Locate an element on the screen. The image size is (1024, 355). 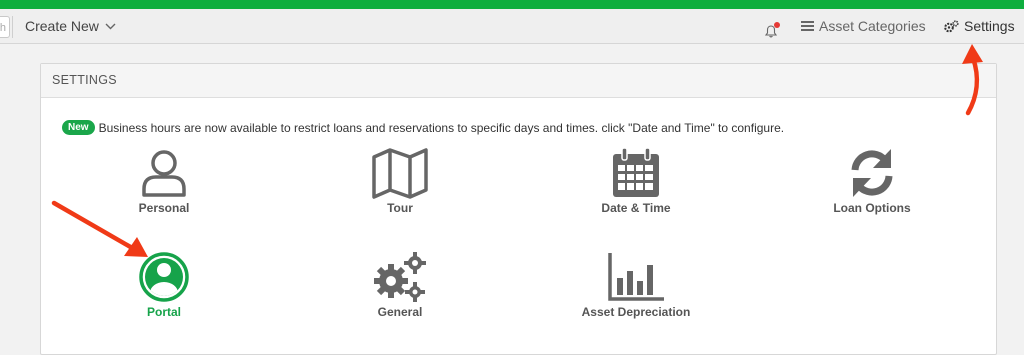
new-badge: New is located at coordinates (78, 127).